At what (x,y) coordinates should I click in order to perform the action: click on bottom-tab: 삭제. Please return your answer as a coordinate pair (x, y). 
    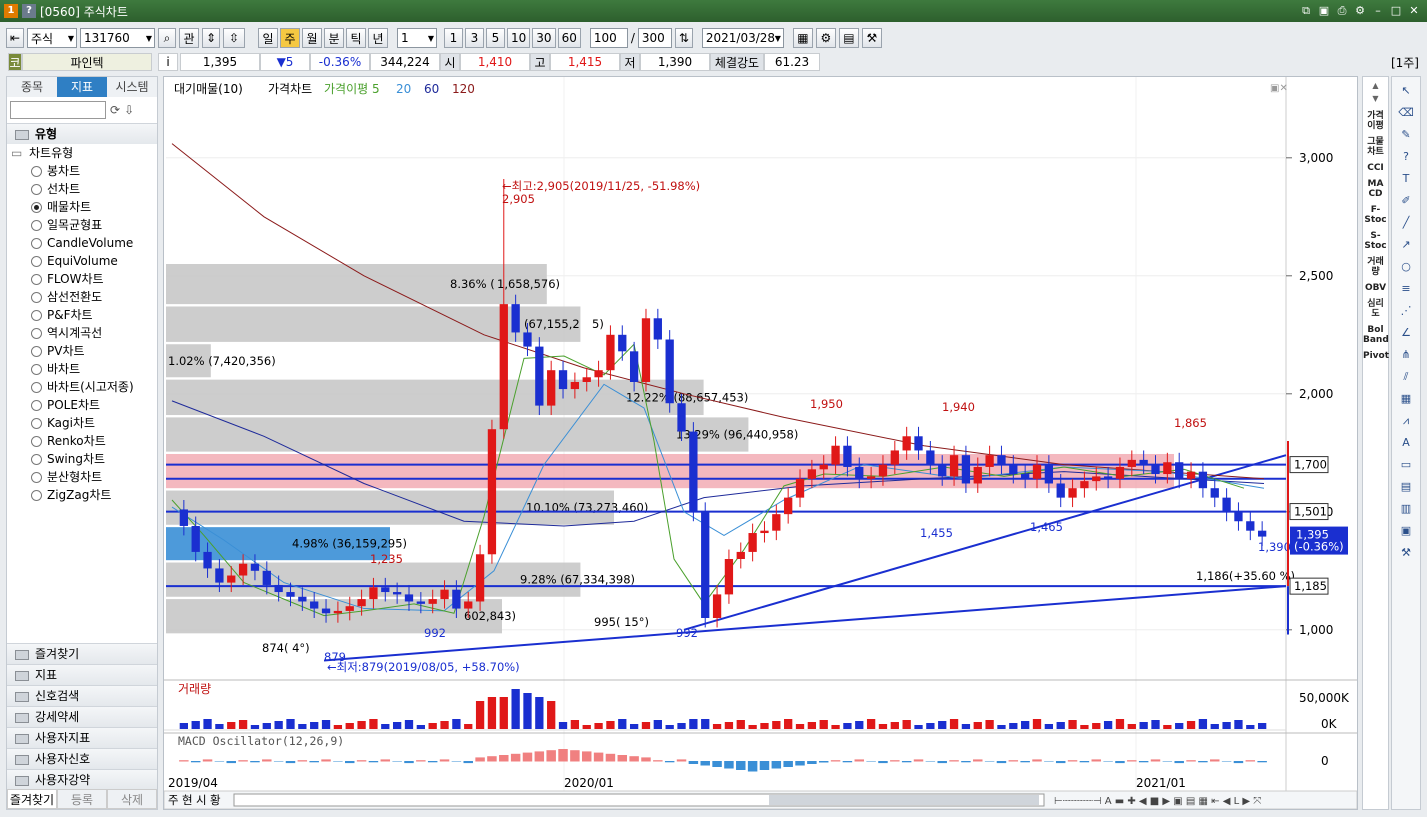
    Looking at the image, I should click on (132, 799).